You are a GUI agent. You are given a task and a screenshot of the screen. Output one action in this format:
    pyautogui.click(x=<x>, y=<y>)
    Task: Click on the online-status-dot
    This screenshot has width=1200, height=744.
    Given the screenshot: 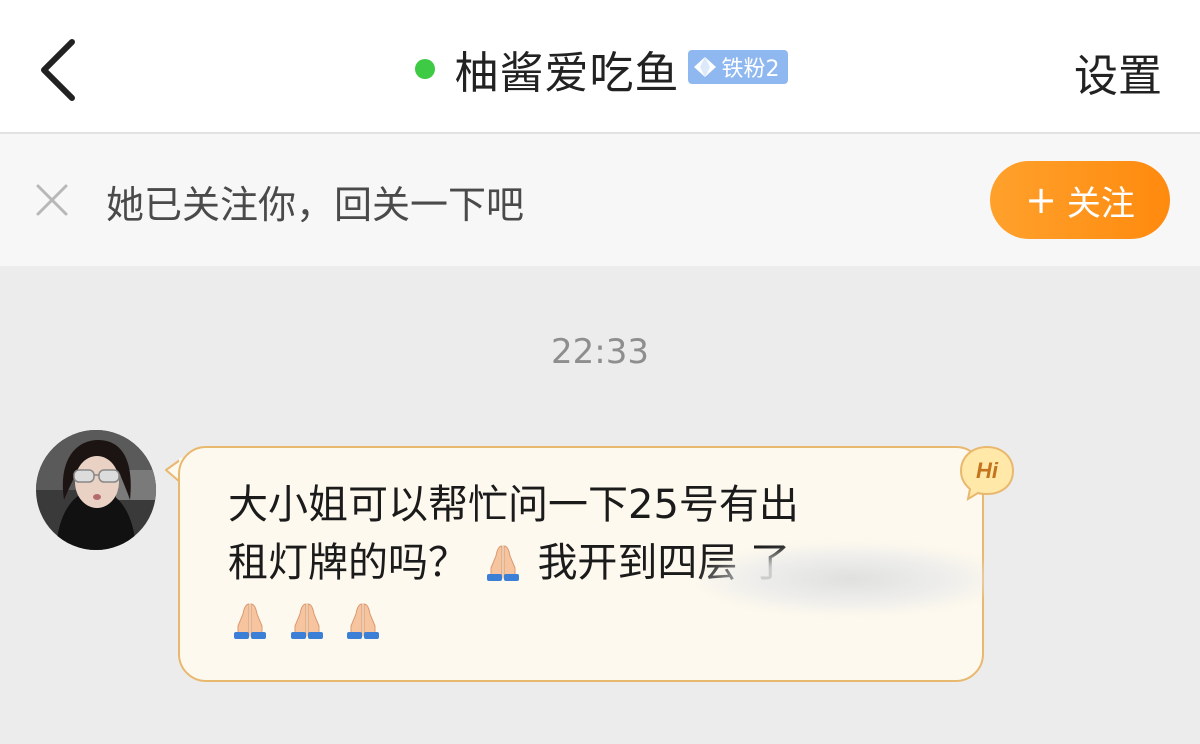 What is the action you would take?
    pyautogui.click(x=424, y=69)
    